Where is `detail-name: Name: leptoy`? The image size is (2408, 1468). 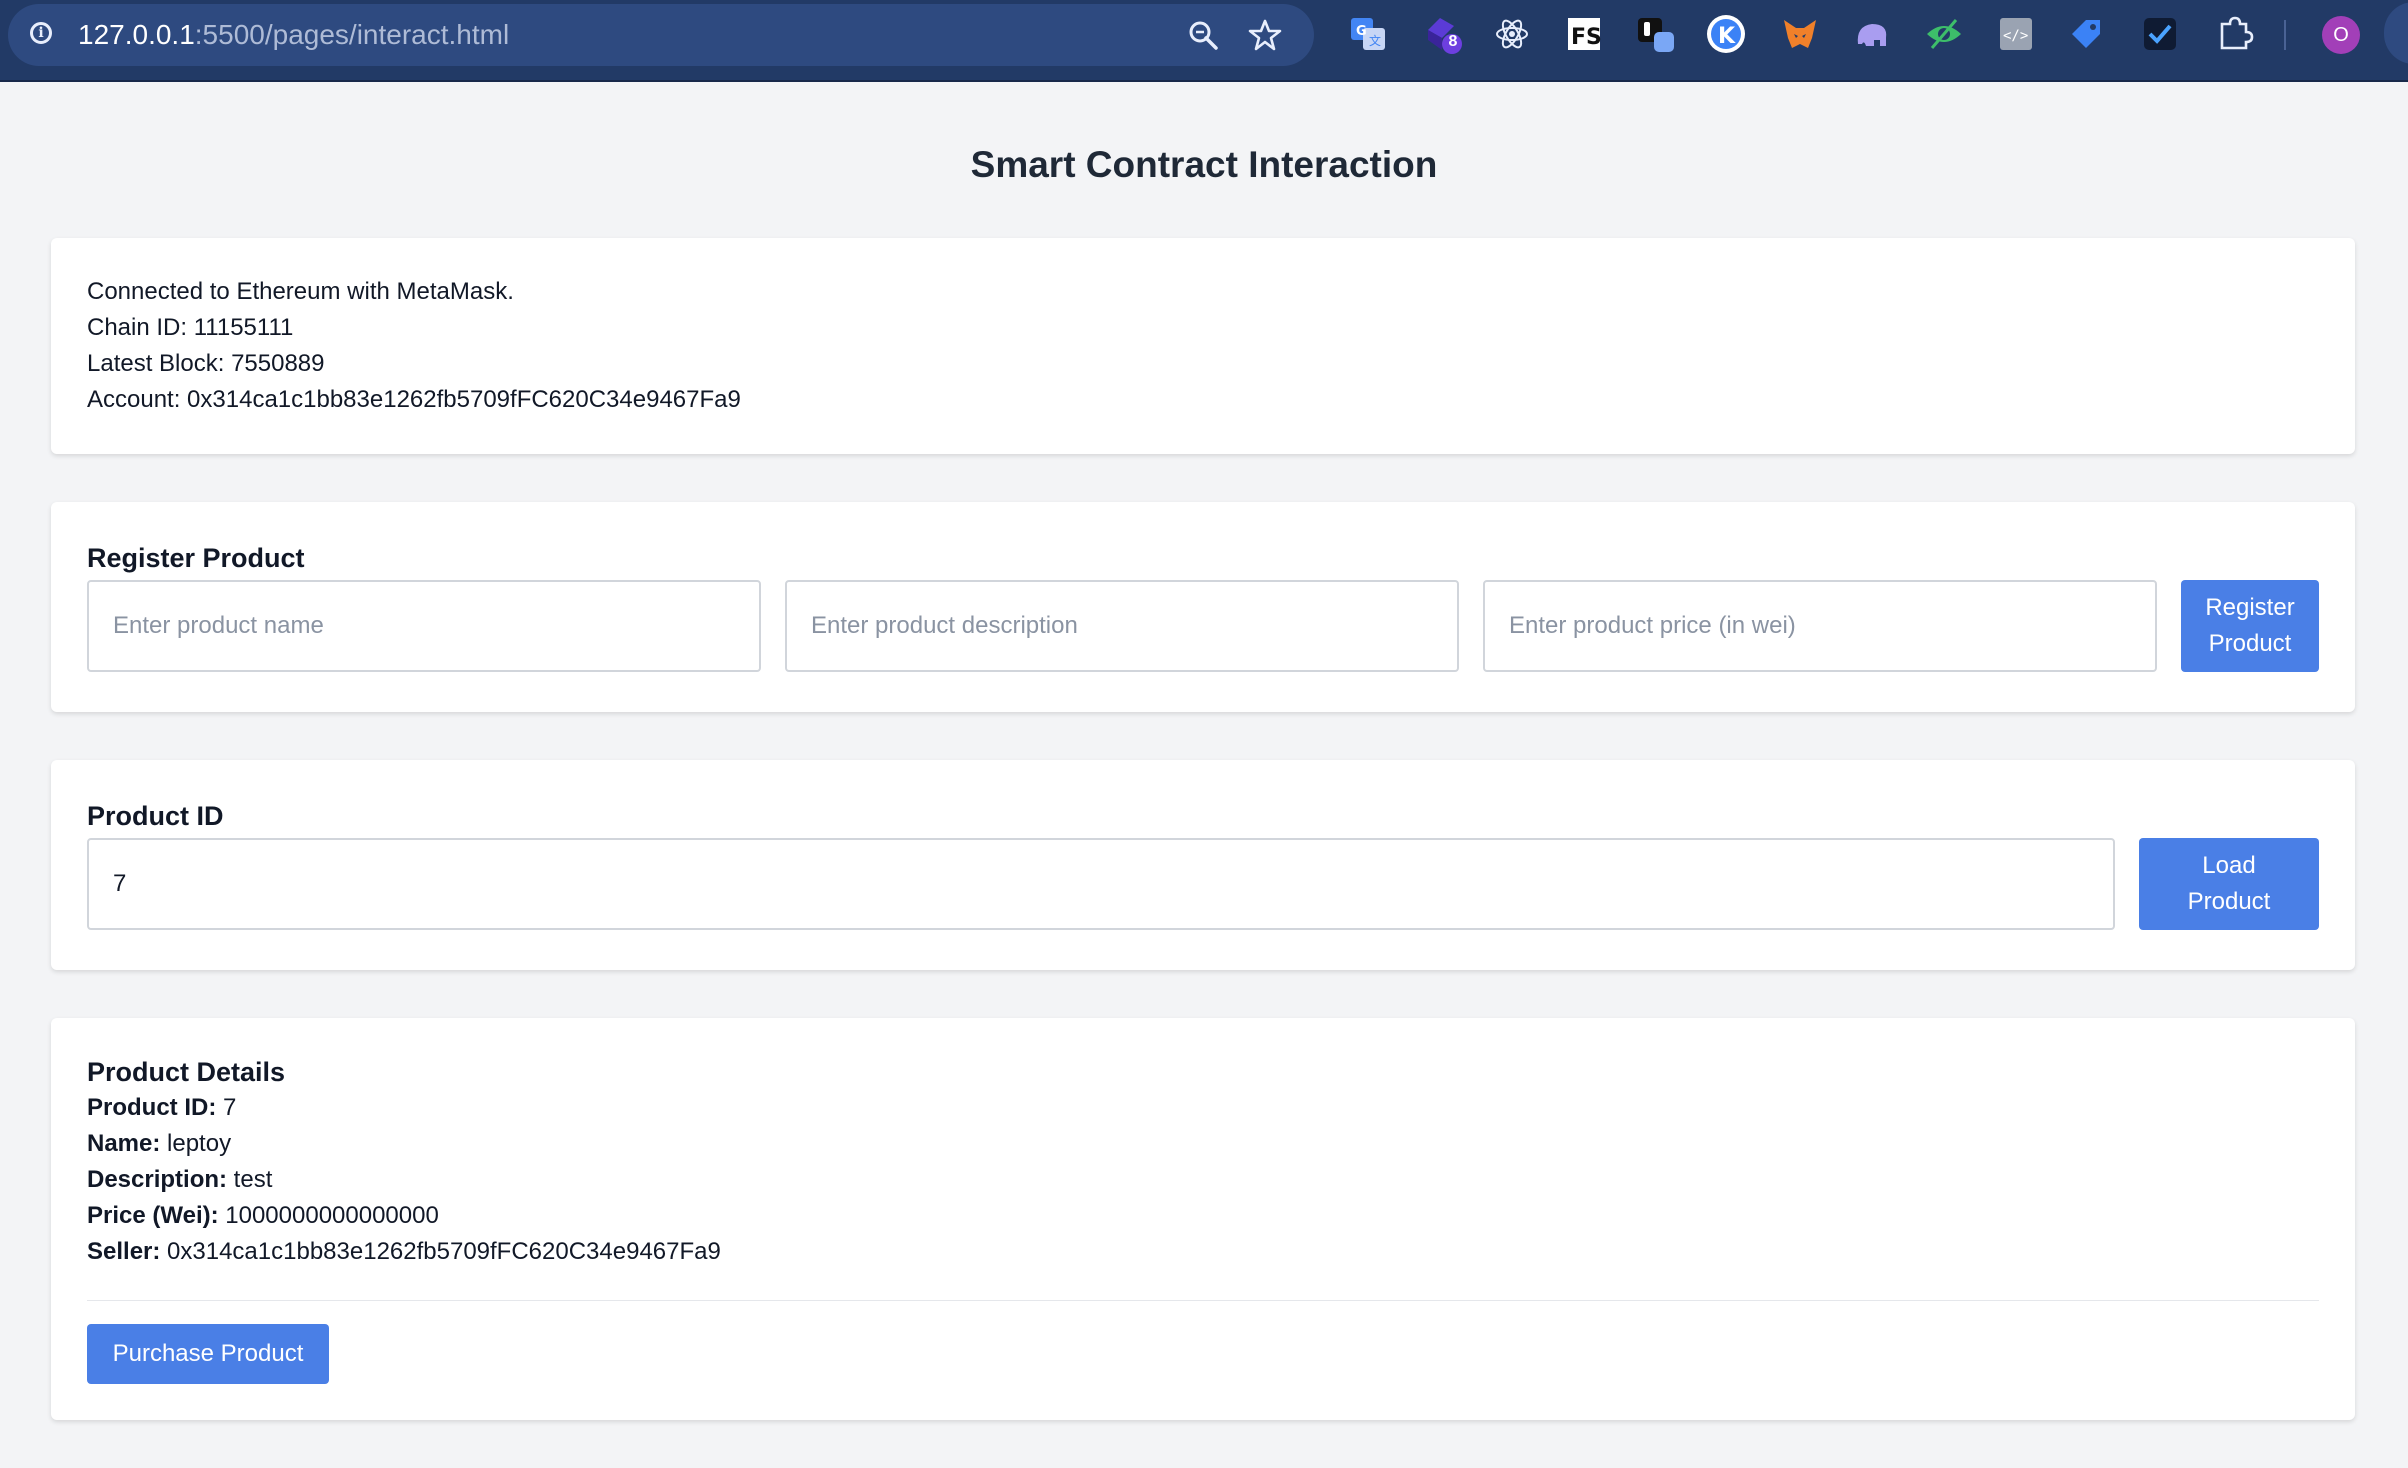
detail-name: Name: leptoy is located at coordinates (159, 1143).